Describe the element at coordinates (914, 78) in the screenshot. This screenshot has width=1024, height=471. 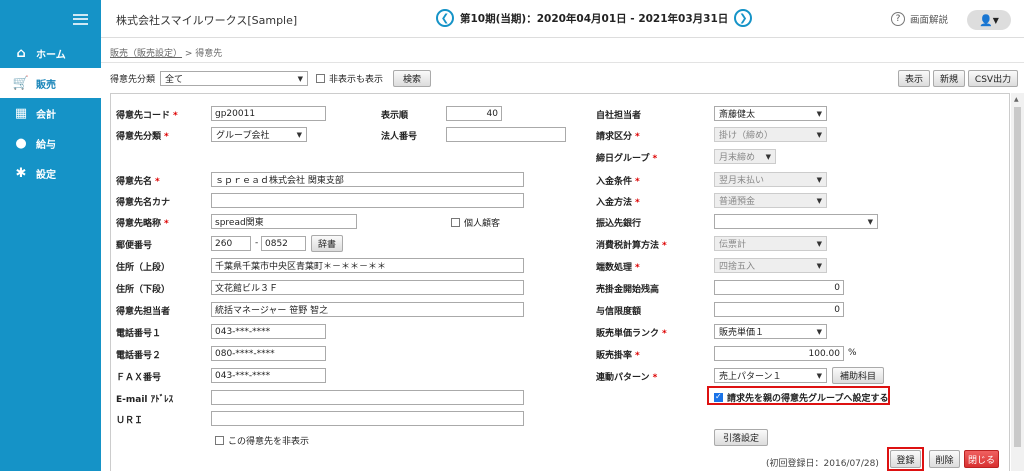
I see `display-button: 表示` at that location.